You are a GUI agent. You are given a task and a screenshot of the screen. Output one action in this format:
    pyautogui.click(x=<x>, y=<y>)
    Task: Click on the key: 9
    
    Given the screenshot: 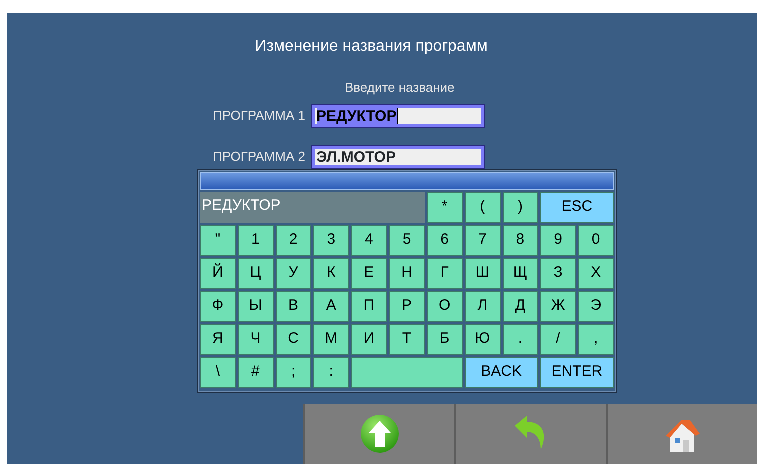 What is the action you would take?
    pyautogui.click(x=558, y=240)
    